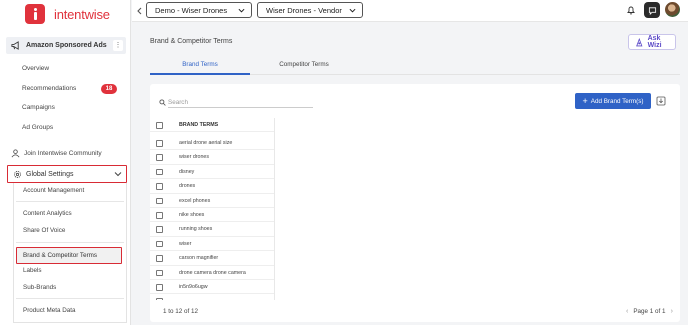 This screenshot has height=325, width=688. Describe the element at coordinates (53, 190) in the screenshot. I see `submenu-item-account-management: Account Management` at that location.